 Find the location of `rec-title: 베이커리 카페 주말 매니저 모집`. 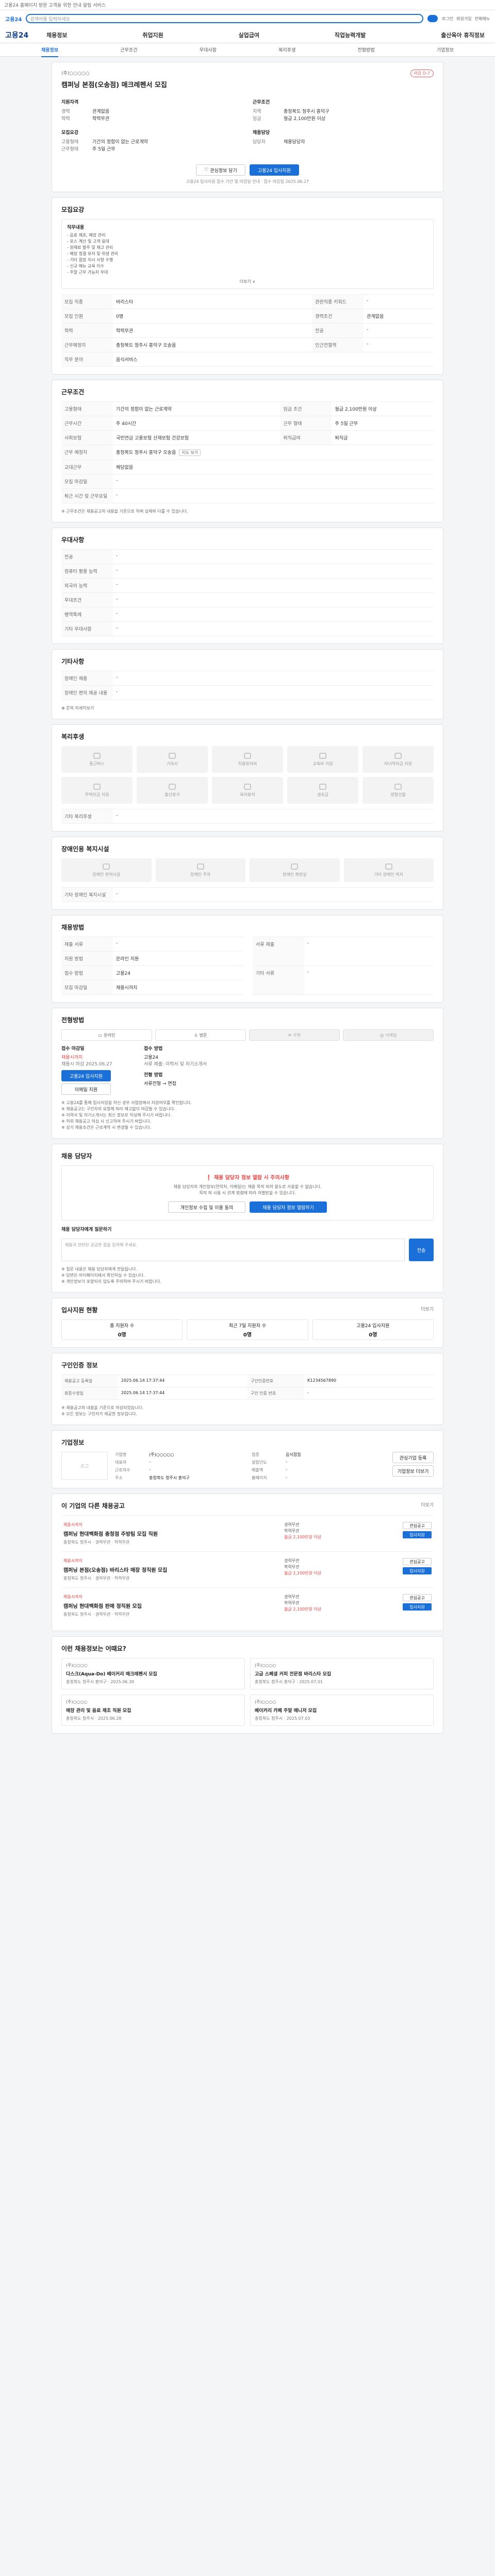

rec-title: 베이커리 카페 주말 매니저 모집 is located at coordinates (342, 1710).